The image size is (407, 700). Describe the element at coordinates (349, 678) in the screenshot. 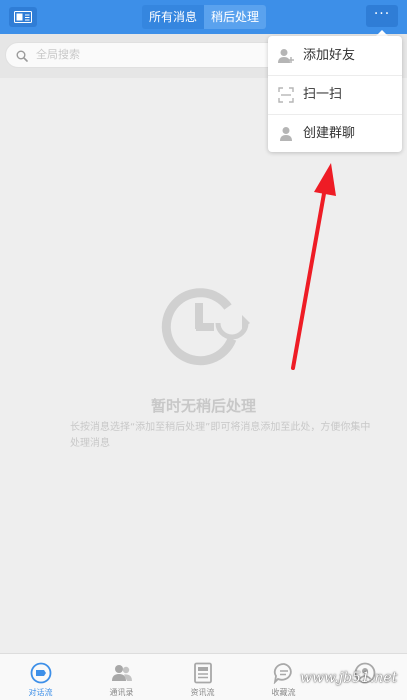

I see `watermark: www.jb51.net` at that location.